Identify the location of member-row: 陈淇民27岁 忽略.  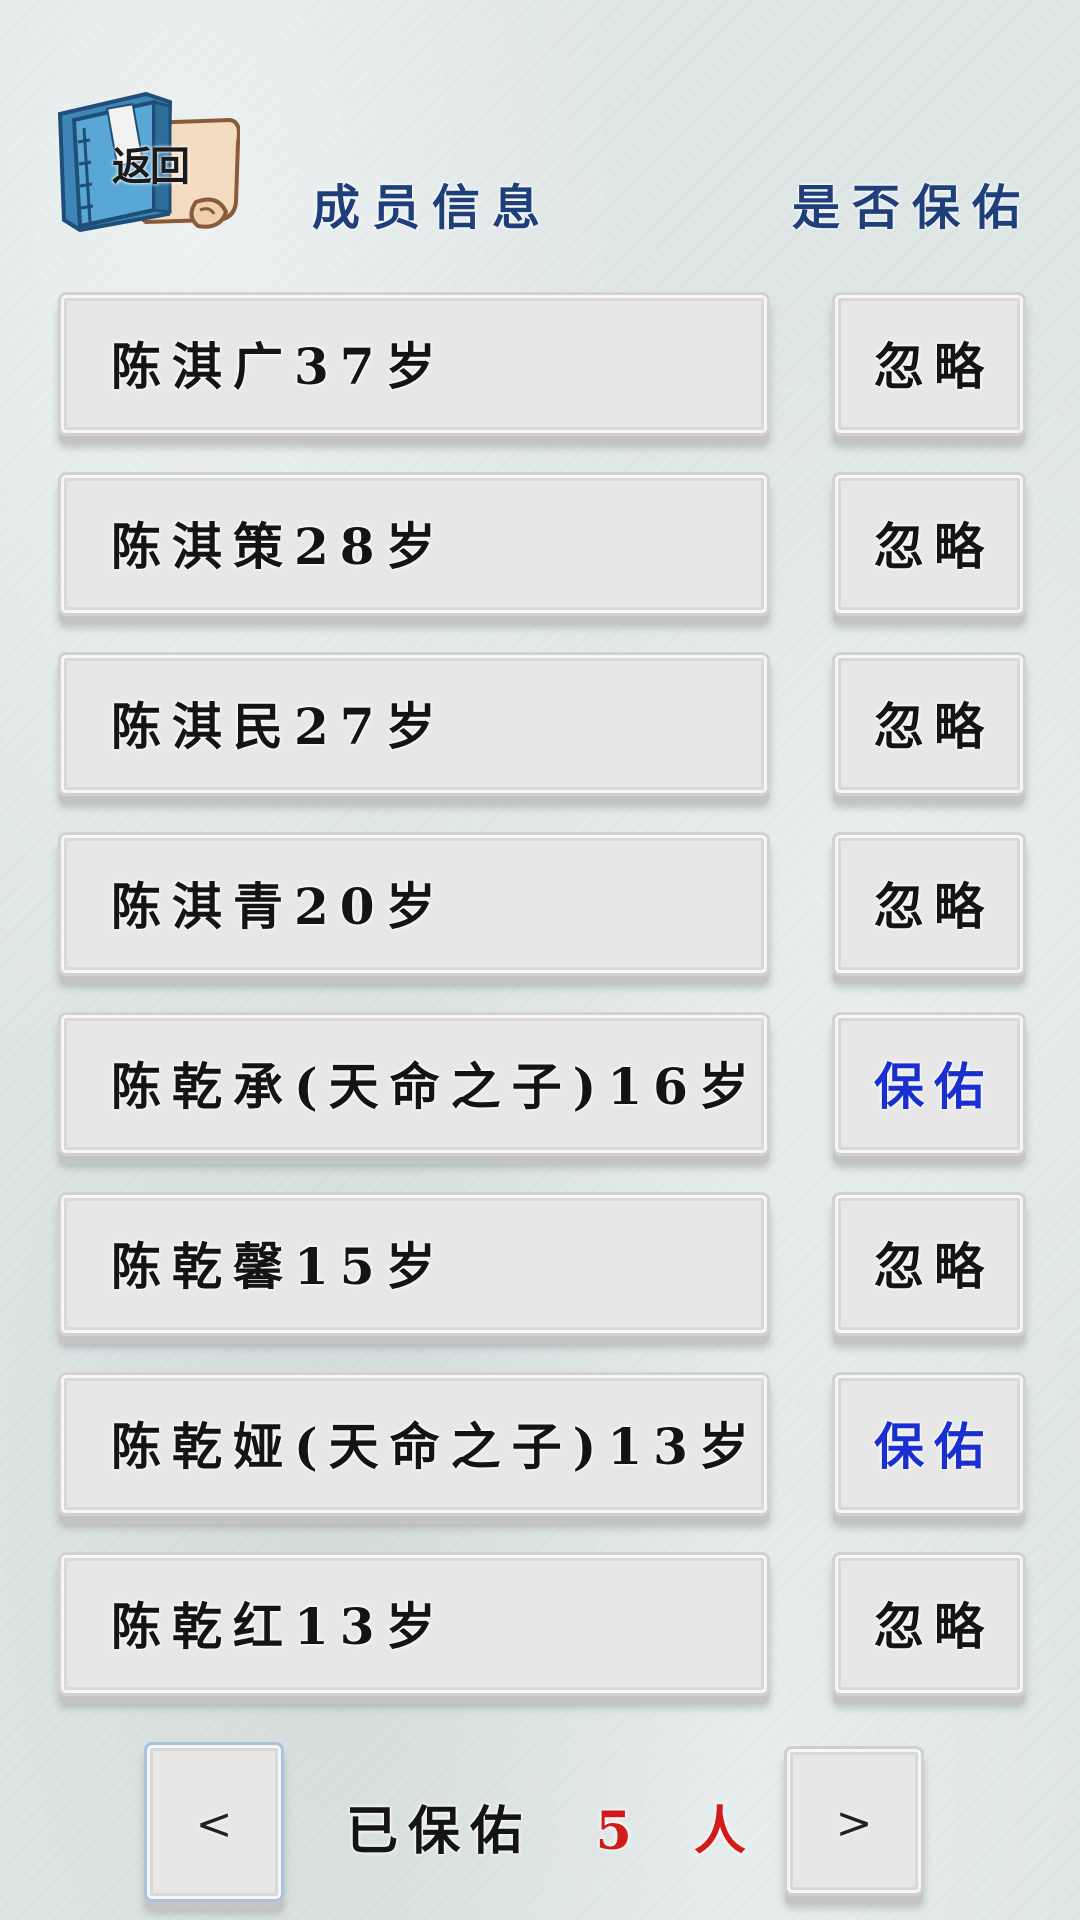
(540, 732).